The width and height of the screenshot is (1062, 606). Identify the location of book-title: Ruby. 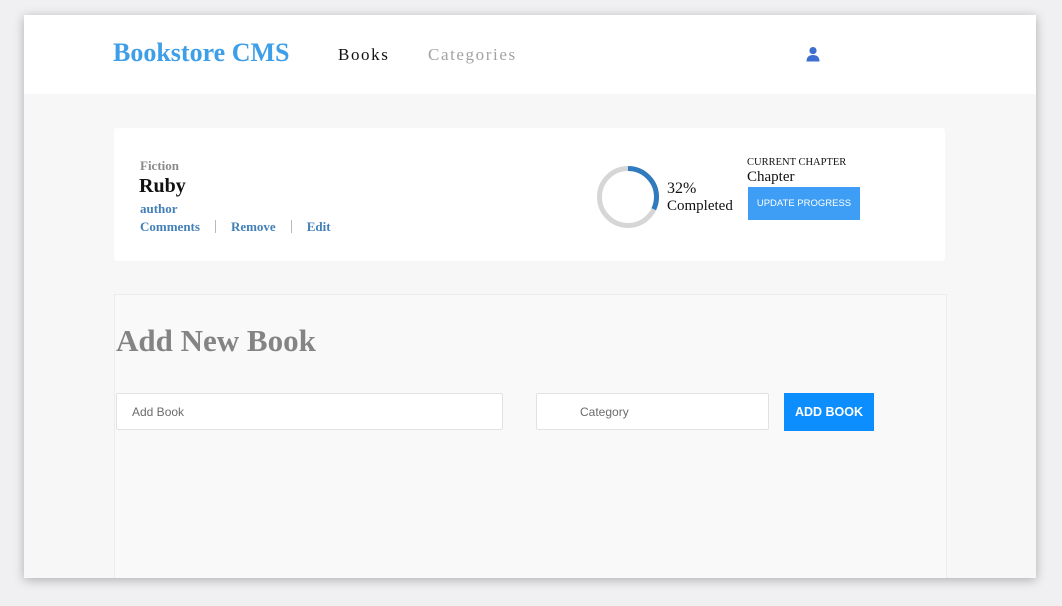
(162, 186).